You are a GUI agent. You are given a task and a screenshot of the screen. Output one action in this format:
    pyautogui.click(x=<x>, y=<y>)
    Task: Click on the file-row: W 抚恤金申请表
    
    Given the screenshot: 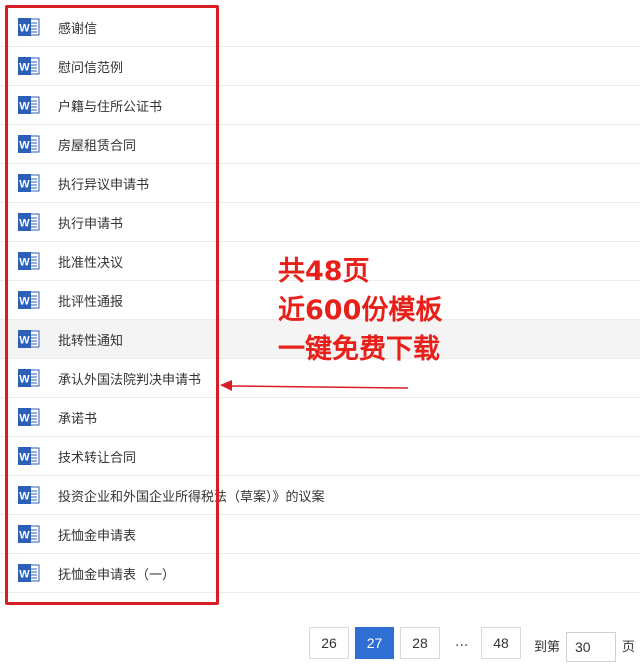 What is the action you would take?
    pyautogui.click(x=320, y=534)
    